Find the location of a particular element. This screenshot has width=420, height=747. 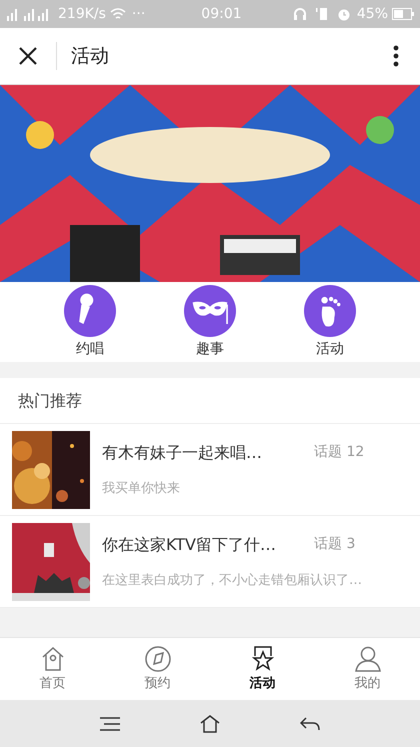

wifi-icon is located at coordinates (118, 14).